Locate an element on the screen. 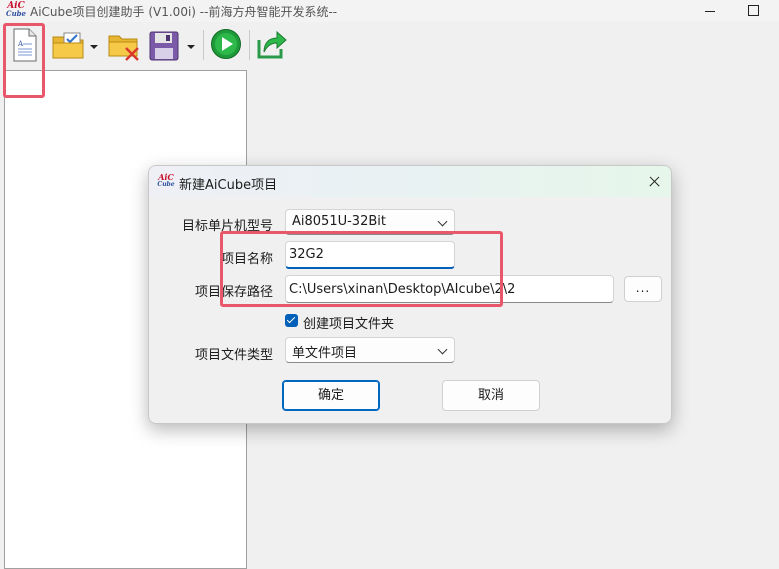 The width and height of the screenshot is (779, 569). run-button is located at coordinates (226, 44).